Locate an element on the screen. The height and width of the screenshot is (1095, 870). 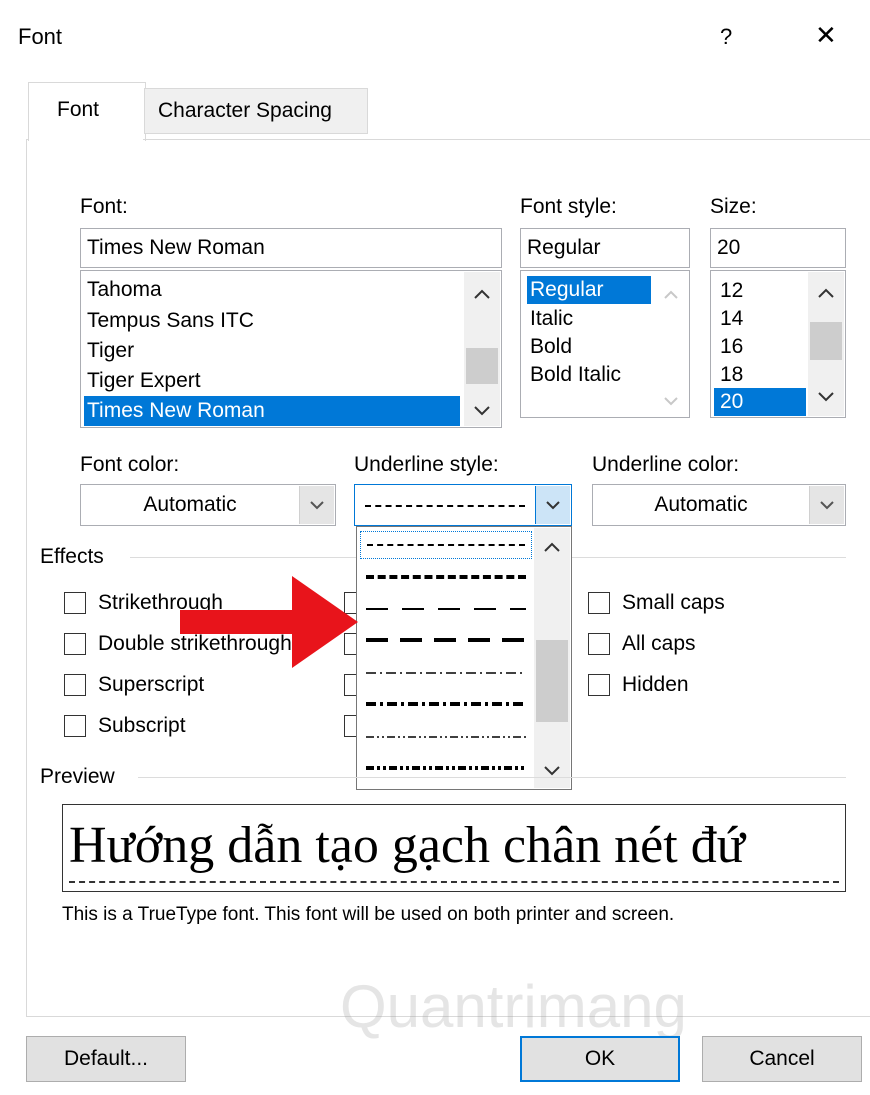
font-color-select: Automatic is located at coordinates (208, 505).